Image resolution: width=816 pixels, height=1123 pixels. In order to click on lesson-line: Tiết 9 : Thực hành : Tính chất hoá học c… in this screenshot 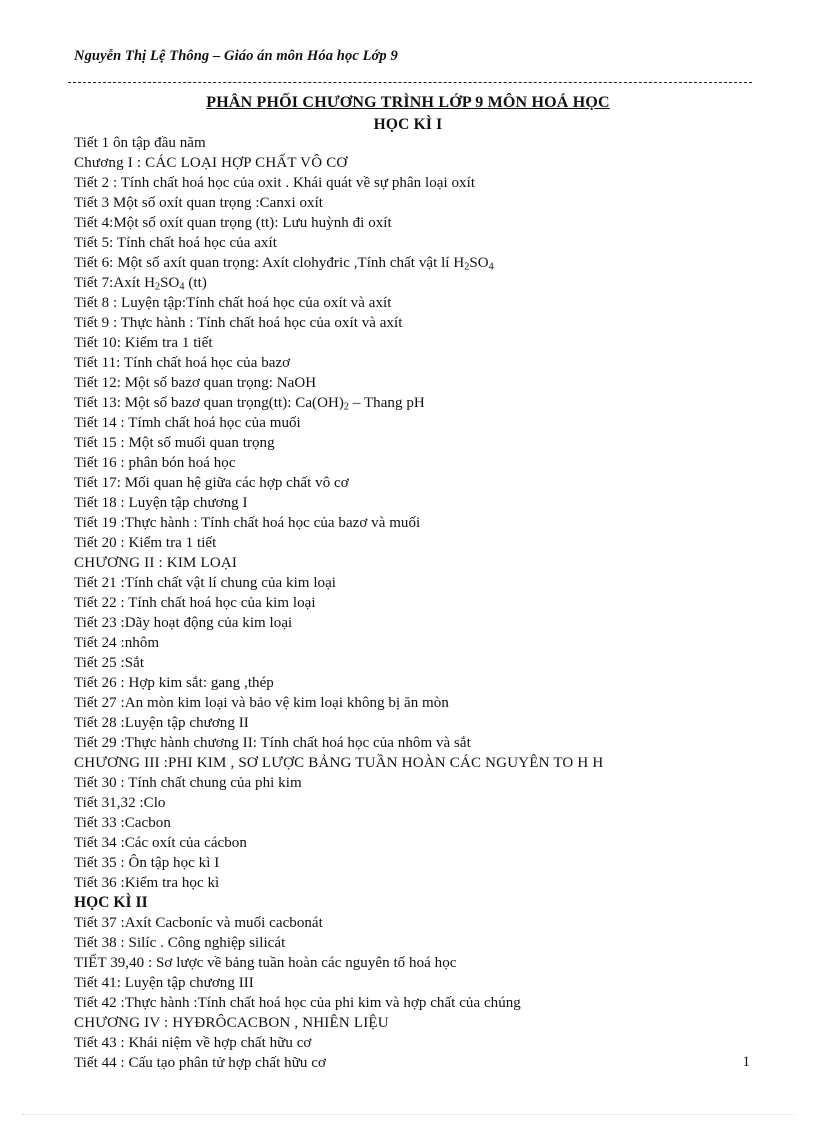, I will do `click(238, 323)`.